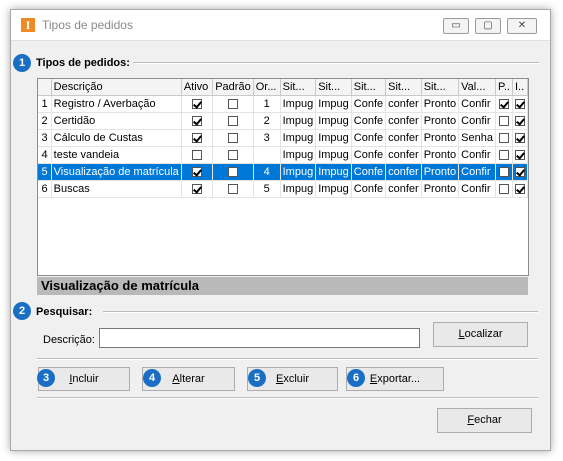  What do you see at coordinates (257, 378) in the screenshot?
I see `step-badge-5: 5` at bounding box center [257, 378].